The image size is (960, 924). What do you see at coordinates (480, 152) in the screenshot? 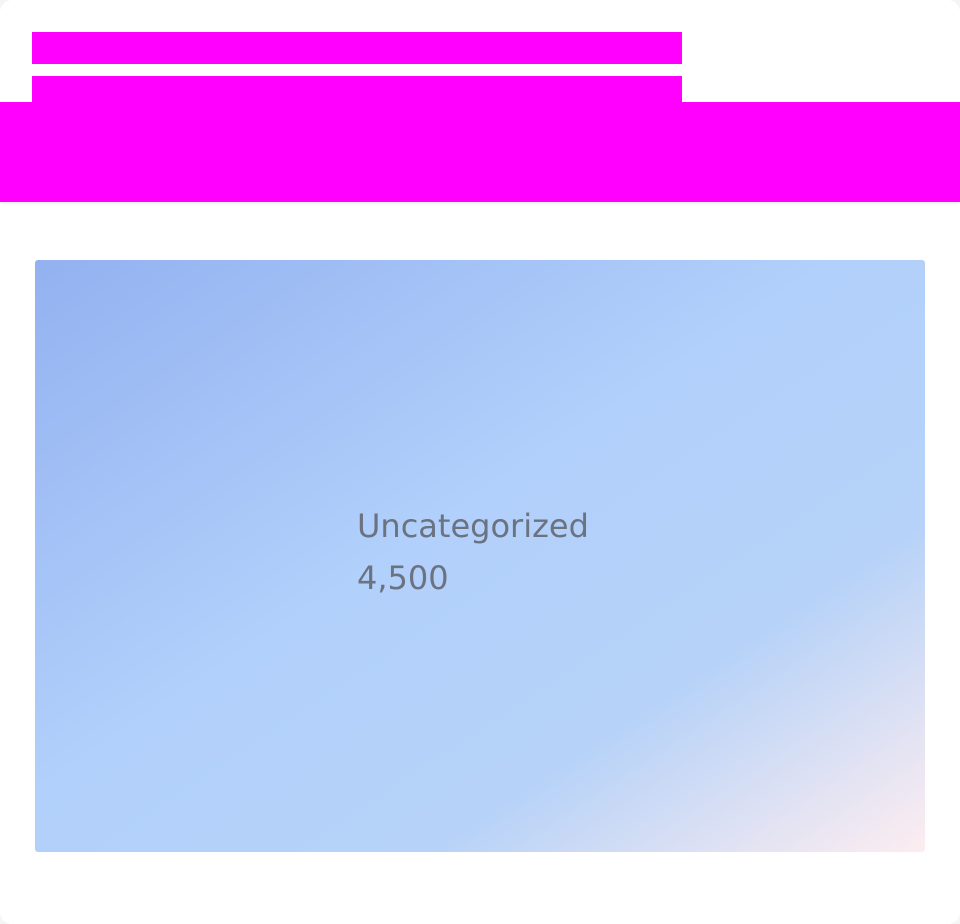
I see `redacted-banner` at bounding box center [480, 152].